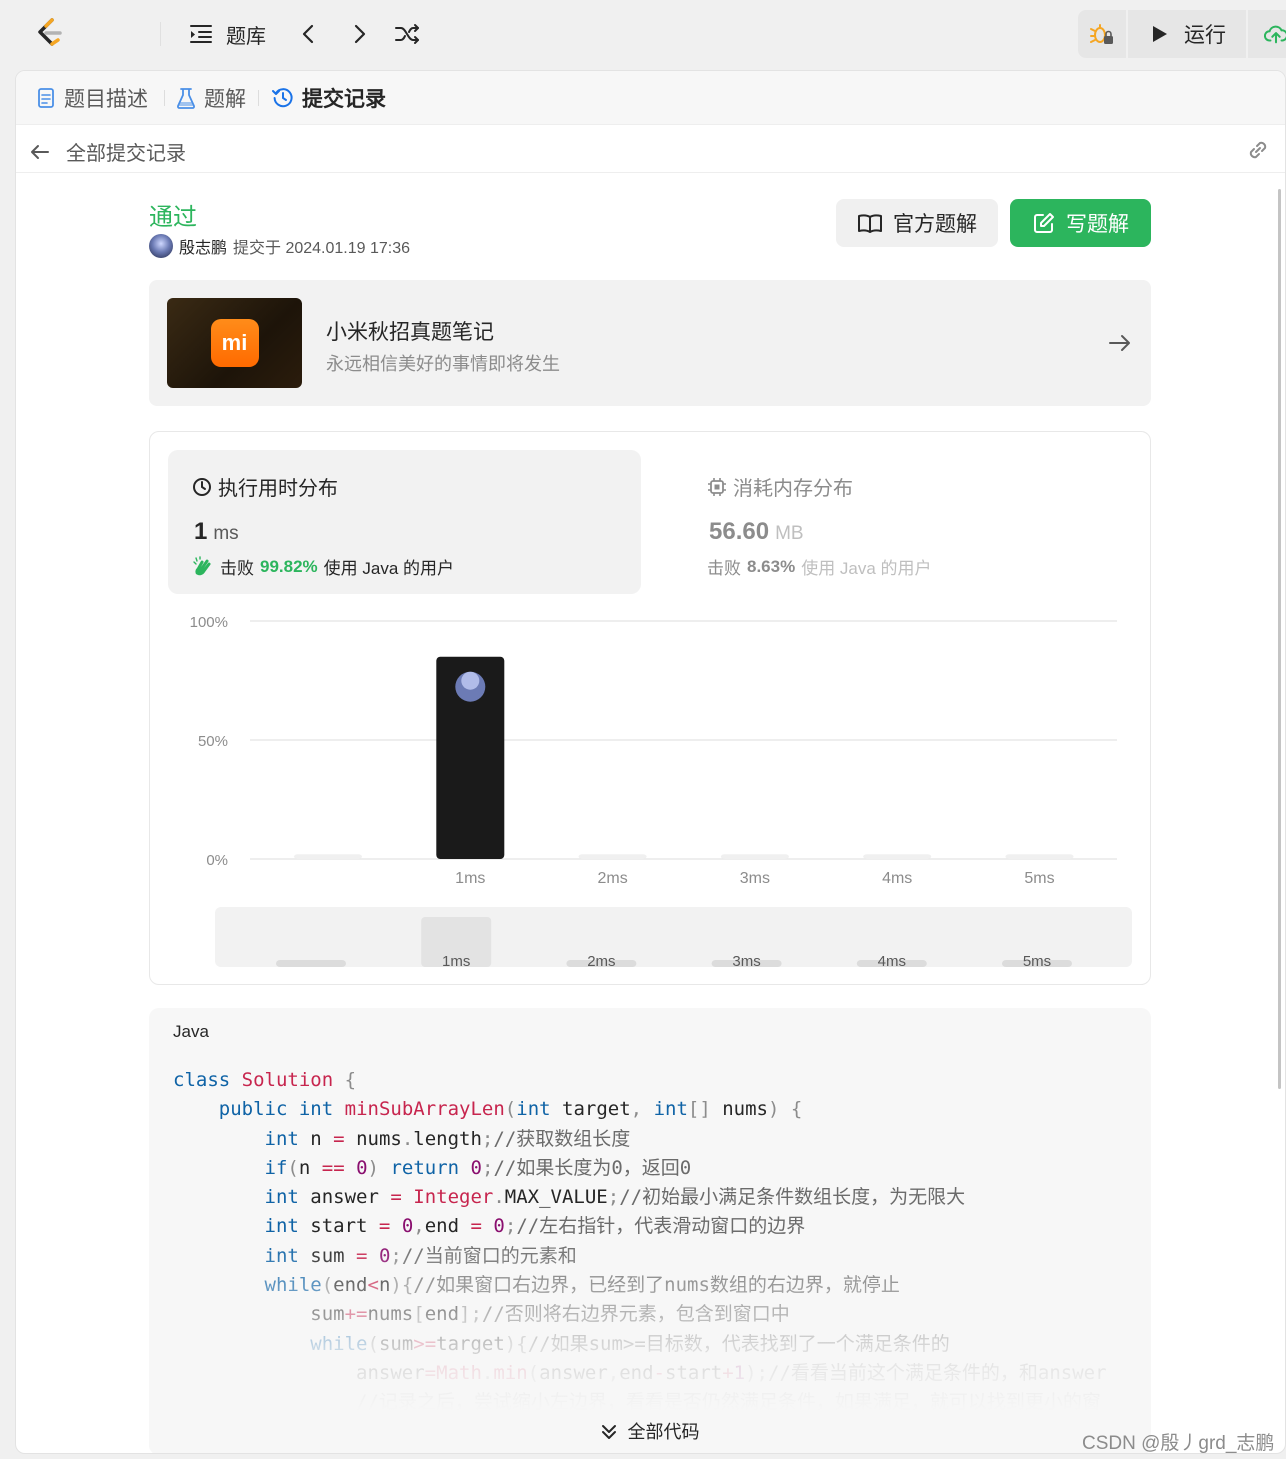 The height and width of the screenshot is (1459, 1286). What do you see at coordinates (650, 149) in the screenshot?
I see `submission-subheader: 全部提交记录` at bounding box center [650, 149].